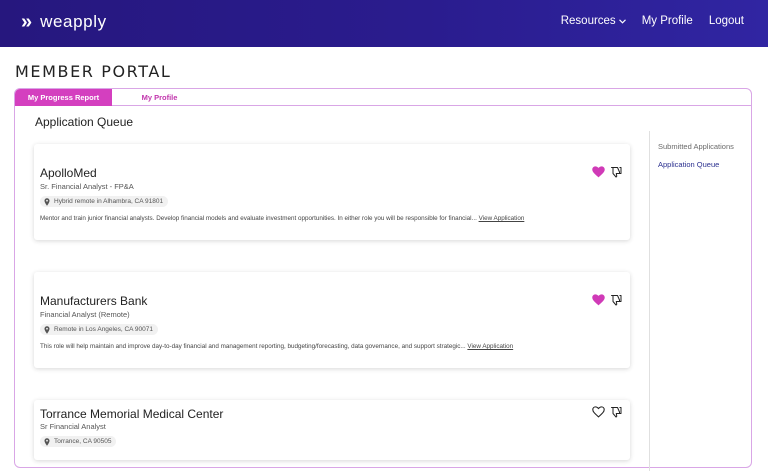  I want to click on tab-my-profile: My Profile, so click(159, 97).